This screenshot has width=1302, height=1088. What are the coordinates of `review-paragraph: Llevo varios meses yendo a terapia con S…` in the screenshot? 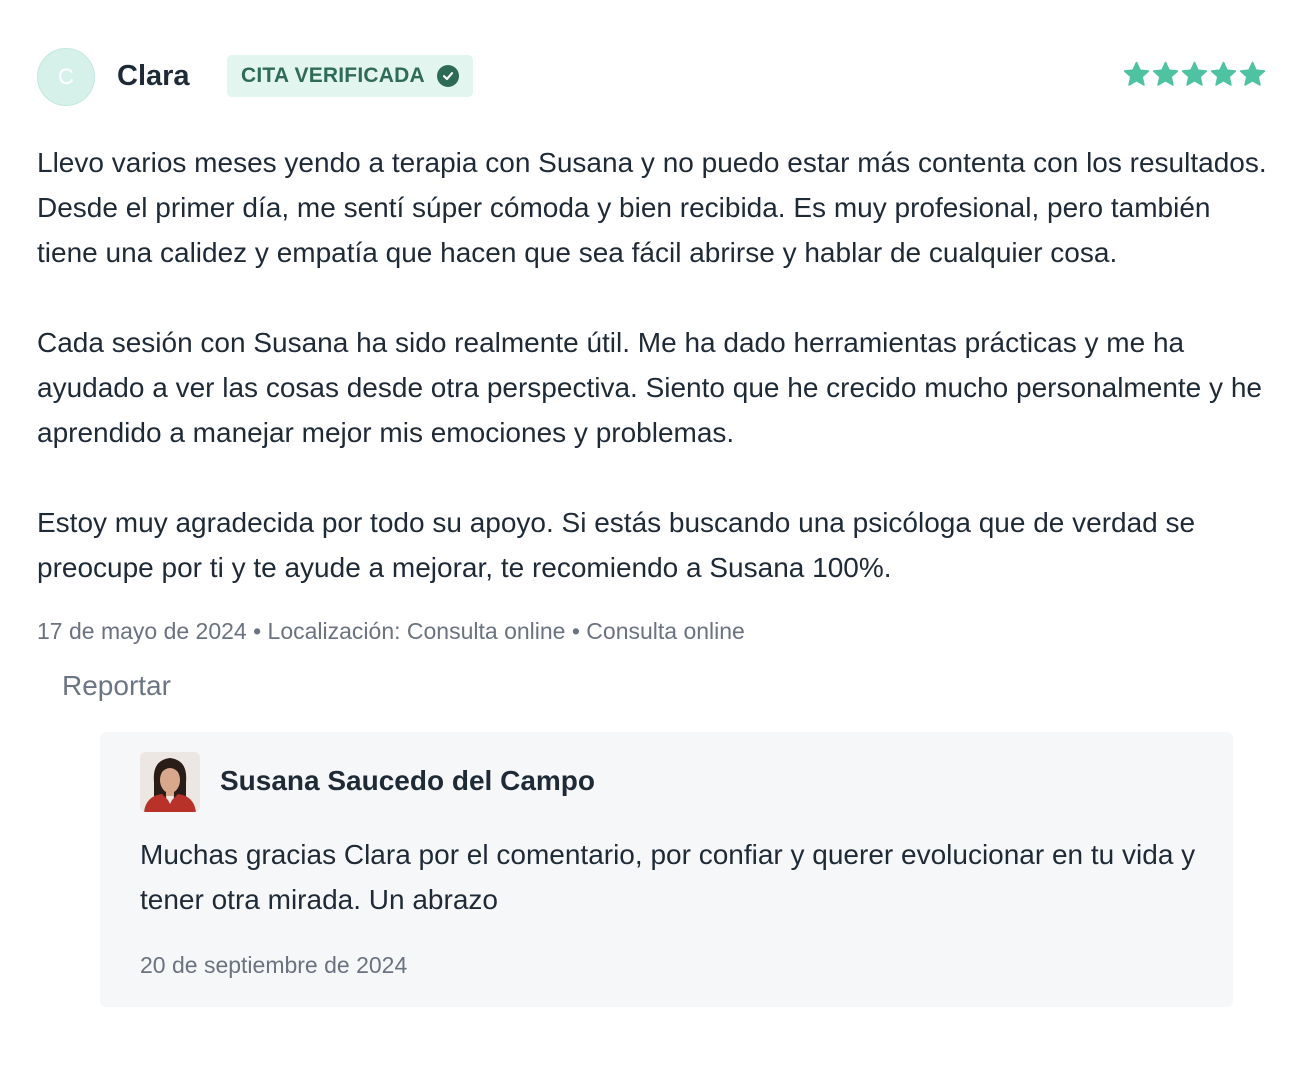 It's located at (652, 207).